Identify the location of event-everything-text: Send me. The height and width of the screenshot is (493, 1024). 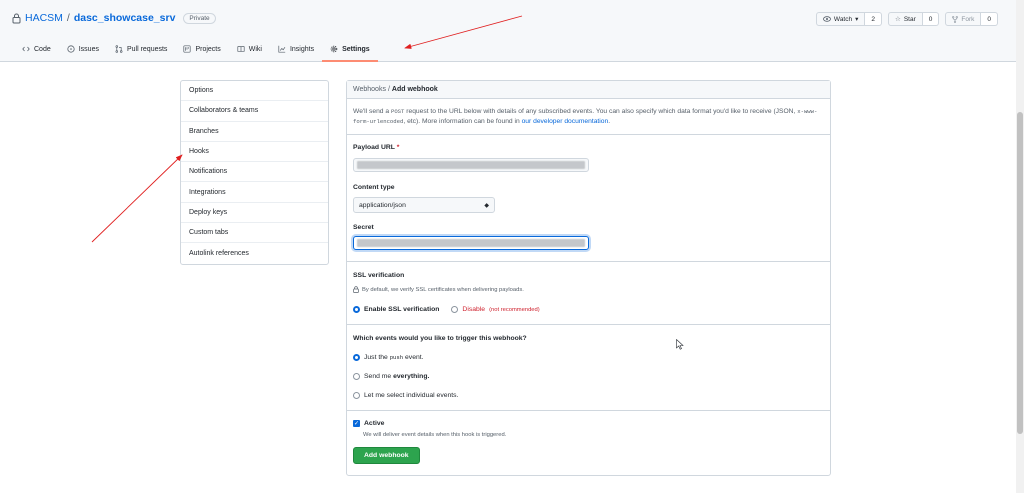
(378, 376).